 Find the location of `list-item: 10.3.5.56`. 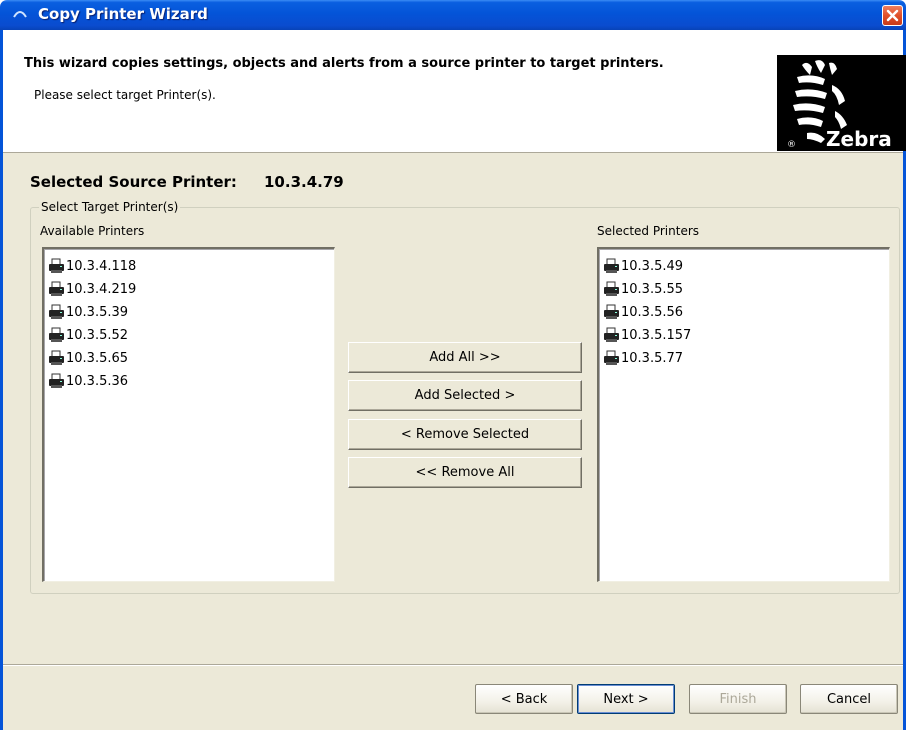

list-item: 10.3.5.56 is located at coordinates (643, 312).